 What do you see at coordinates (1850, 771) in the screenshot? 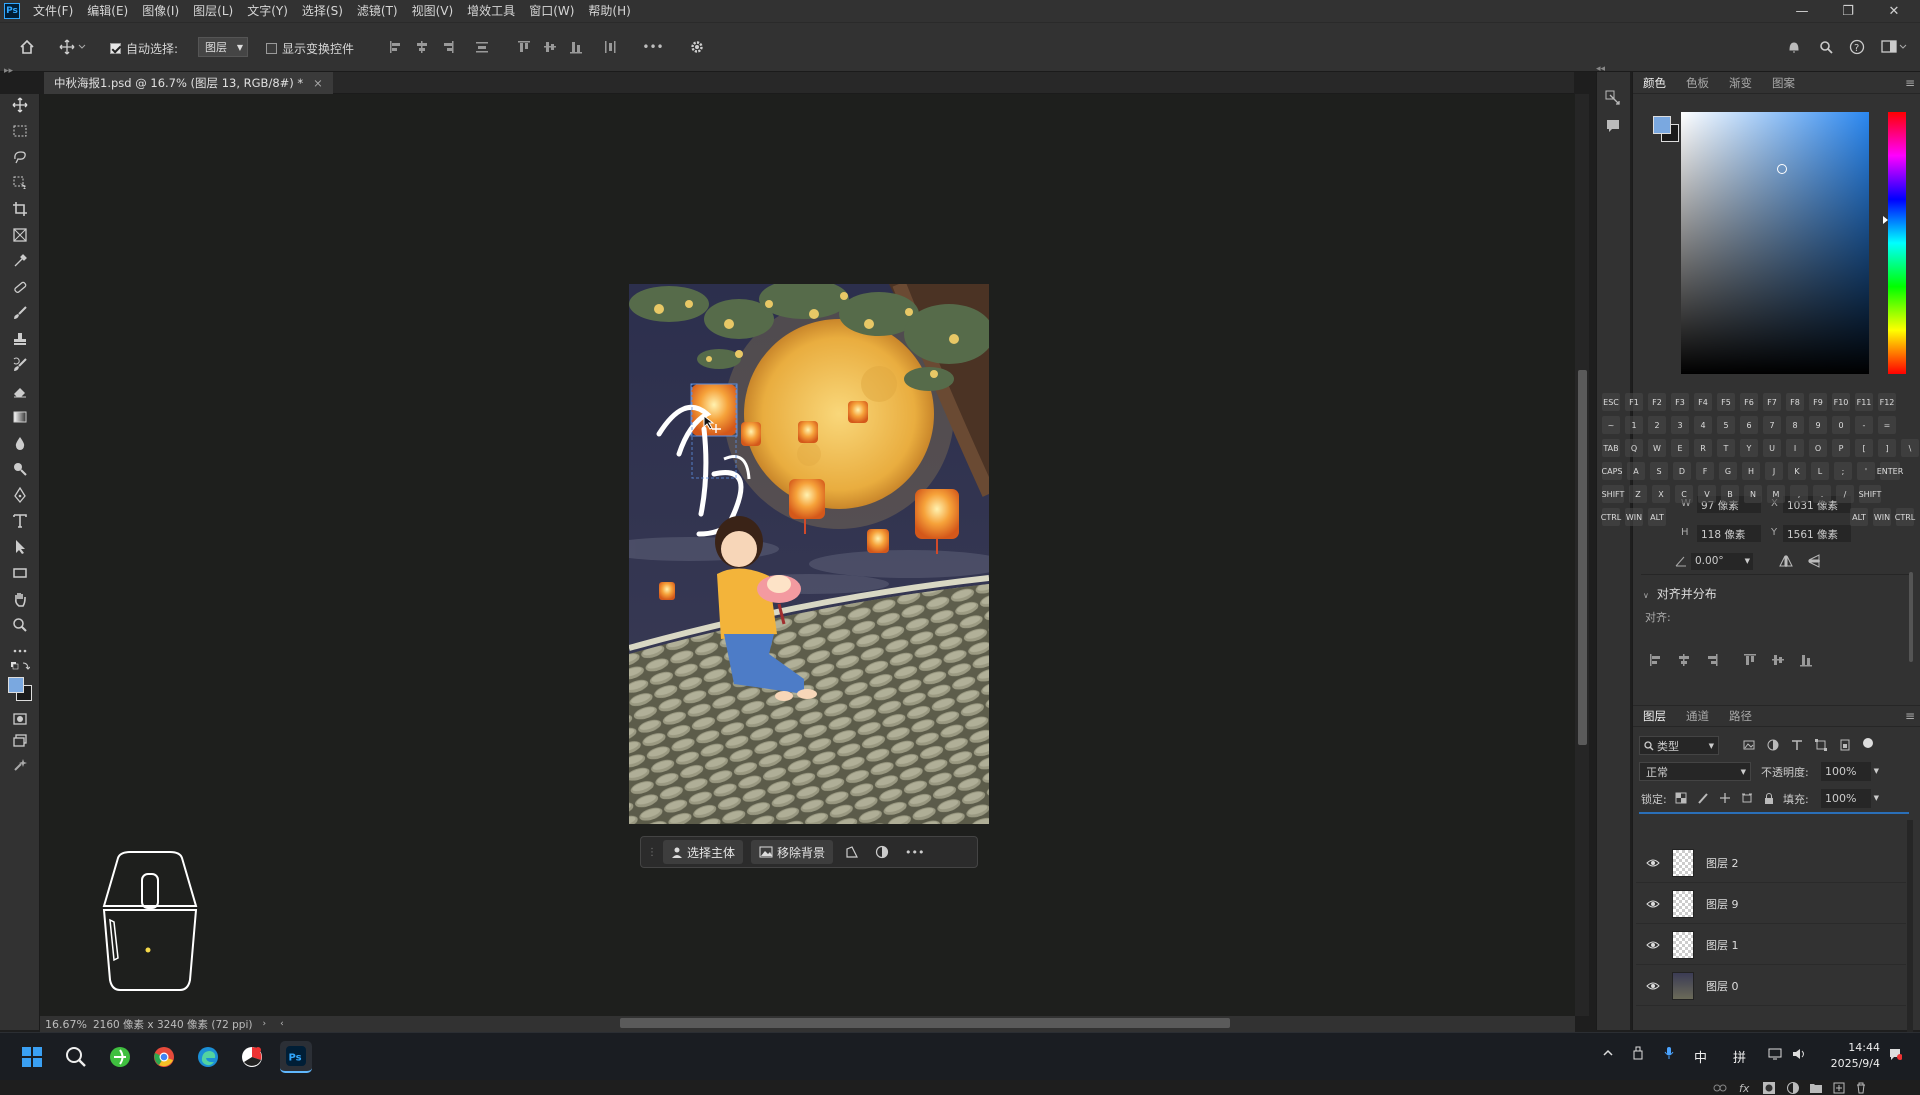
I see `opacity-input: 100% ▼` at bounding box center [1850, 771].